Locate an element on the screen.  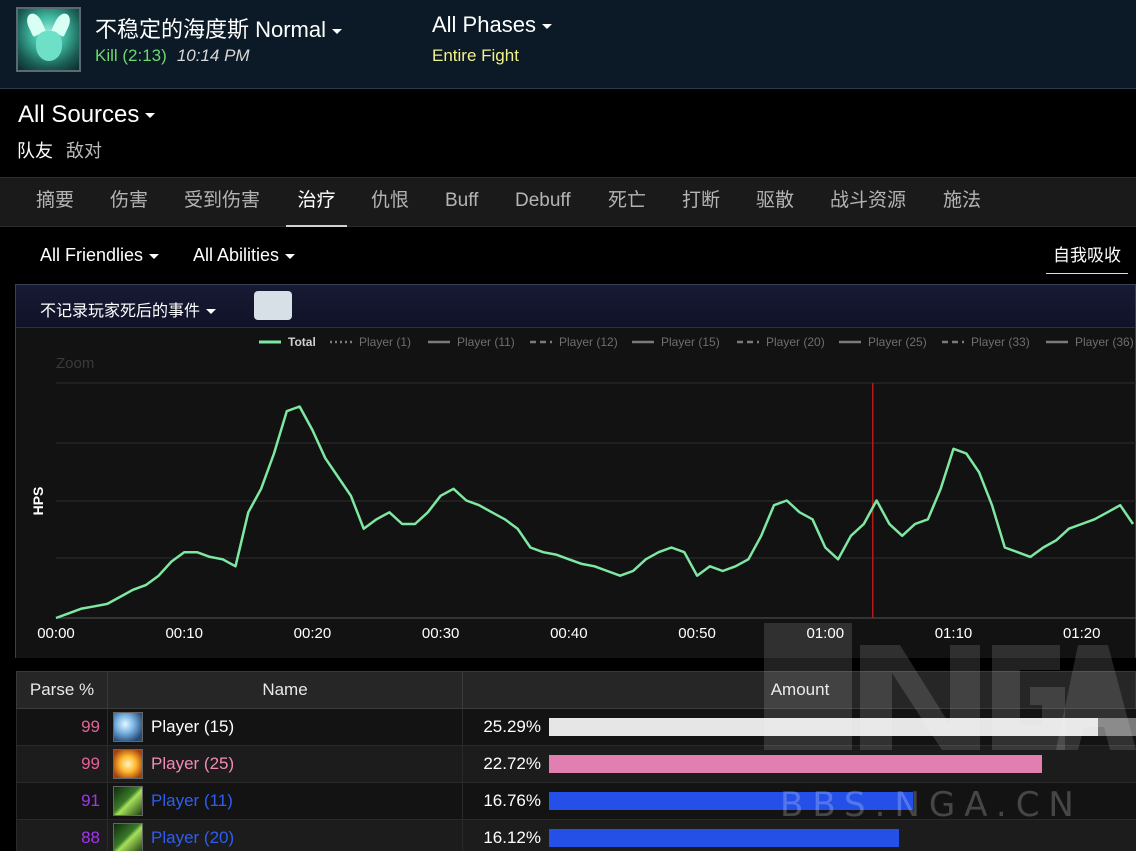
y-axis-label: HPS is located at coordinates (38, 501).